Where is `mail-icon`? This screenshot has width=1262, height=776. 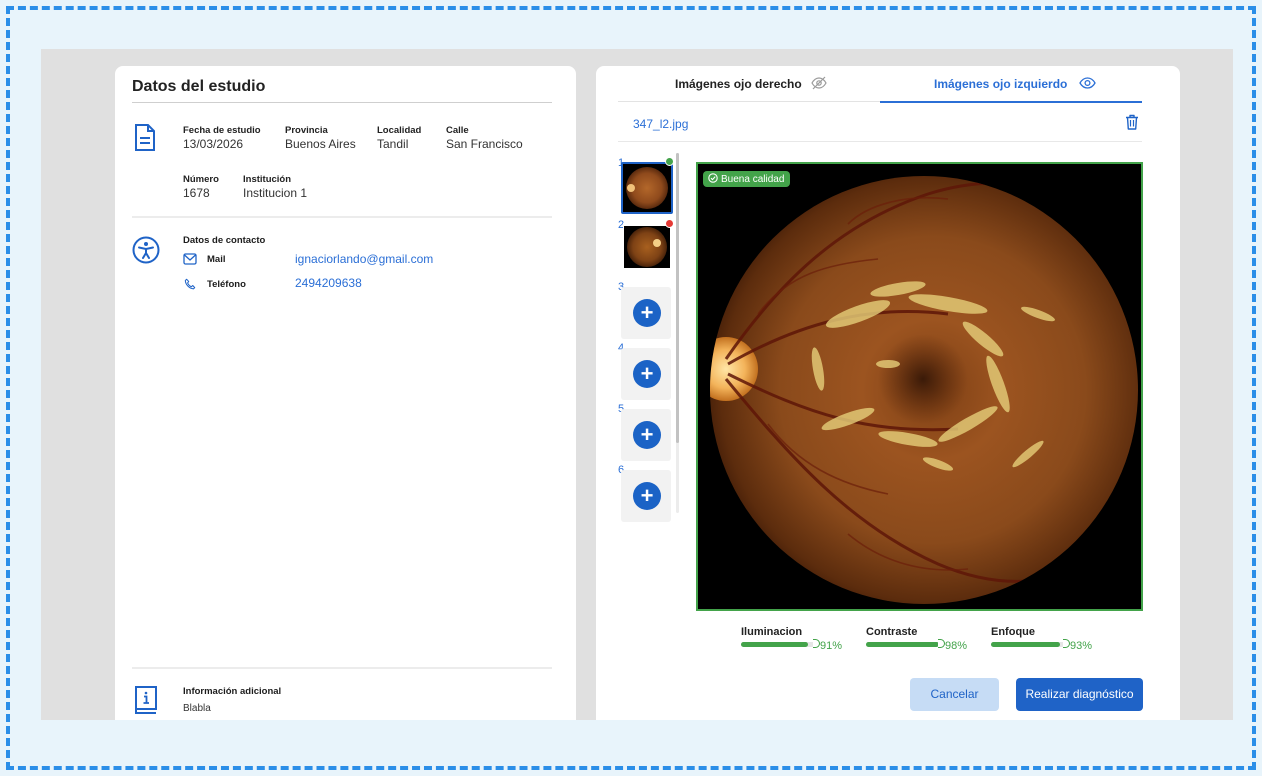
mail-icon is located at coordinates (190, 259).